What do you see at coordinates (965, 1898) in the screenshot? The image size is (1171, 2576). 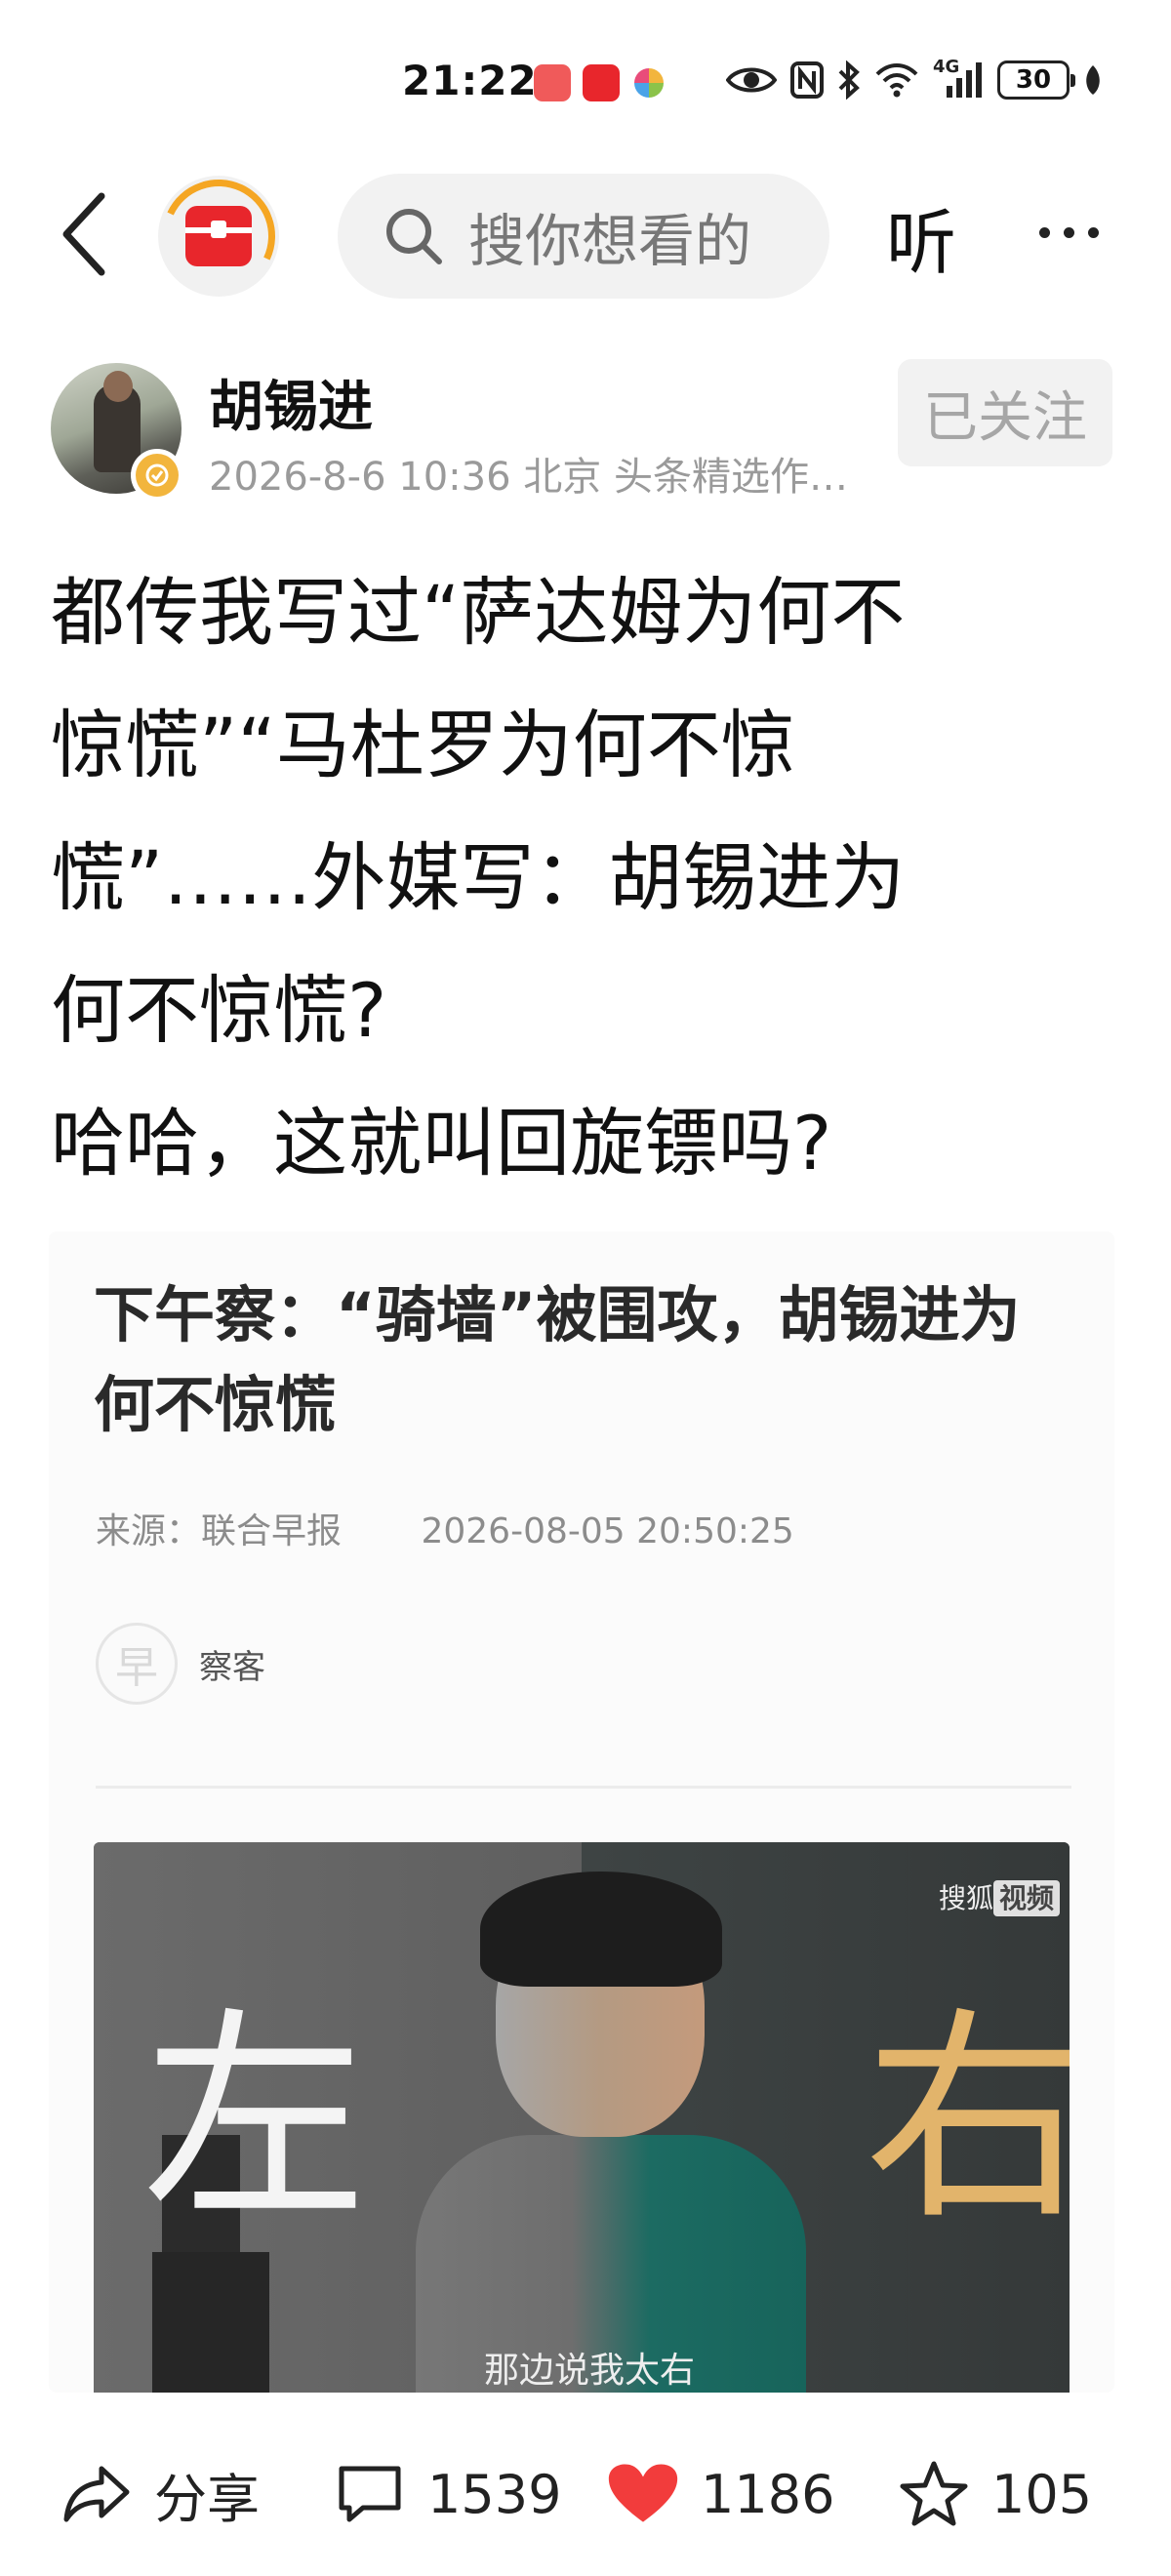 I see `watermark-prefix: 搜狐` at bounding box center [965, 1898].